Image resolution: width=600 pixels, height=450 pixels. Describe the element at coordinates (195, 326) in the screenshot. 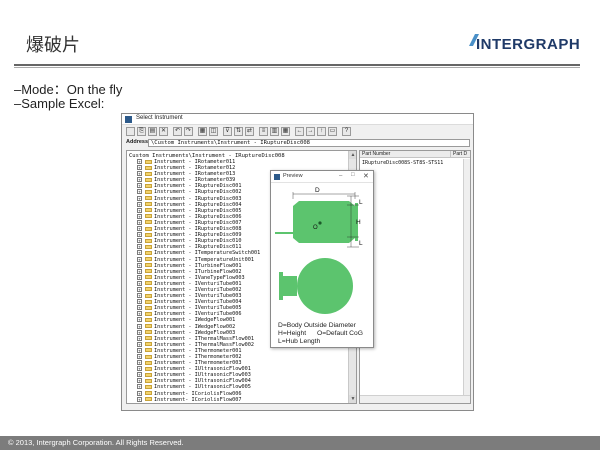

I see `tree-item-label: Instrument - IWedgeFlow002` at that location.